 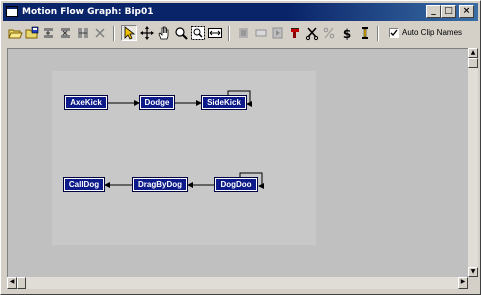 What do you see at coordinates (295, 33) in the screenshot?
I see `random-icon` at bounding box center [295, 33].